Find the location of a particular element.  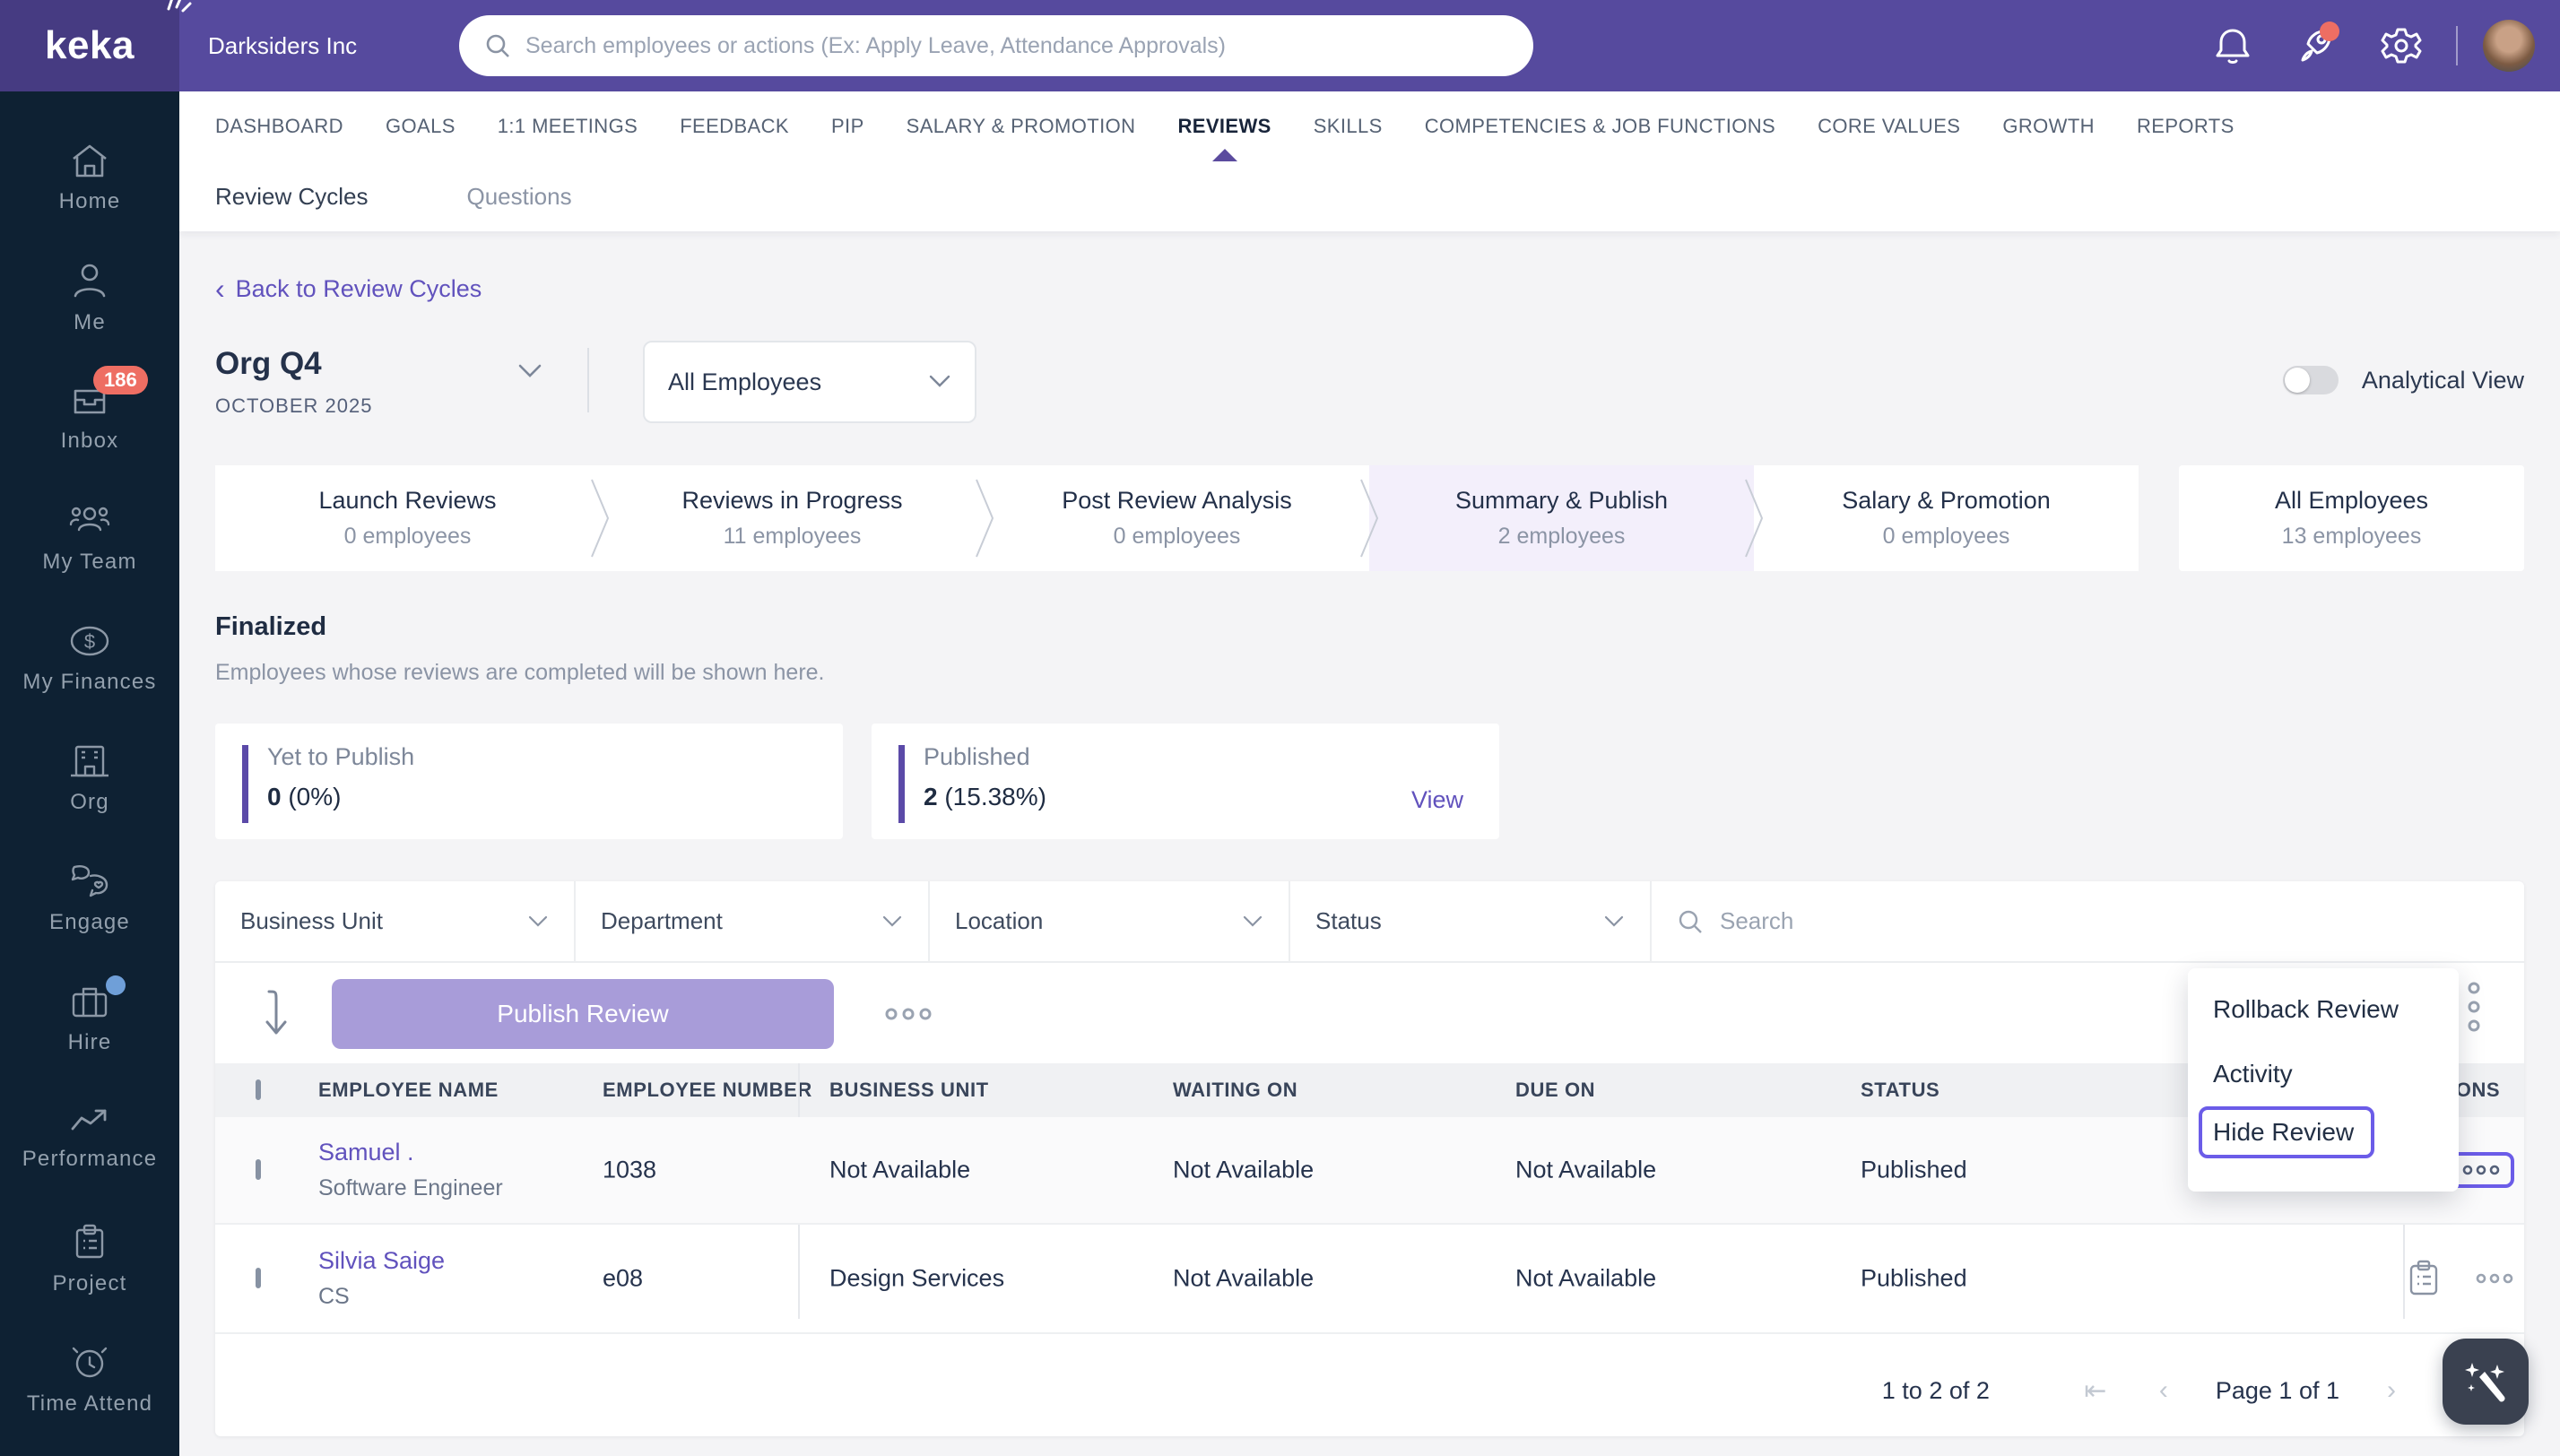

finalized-title: Finalized is located at coordinates (271, 626).